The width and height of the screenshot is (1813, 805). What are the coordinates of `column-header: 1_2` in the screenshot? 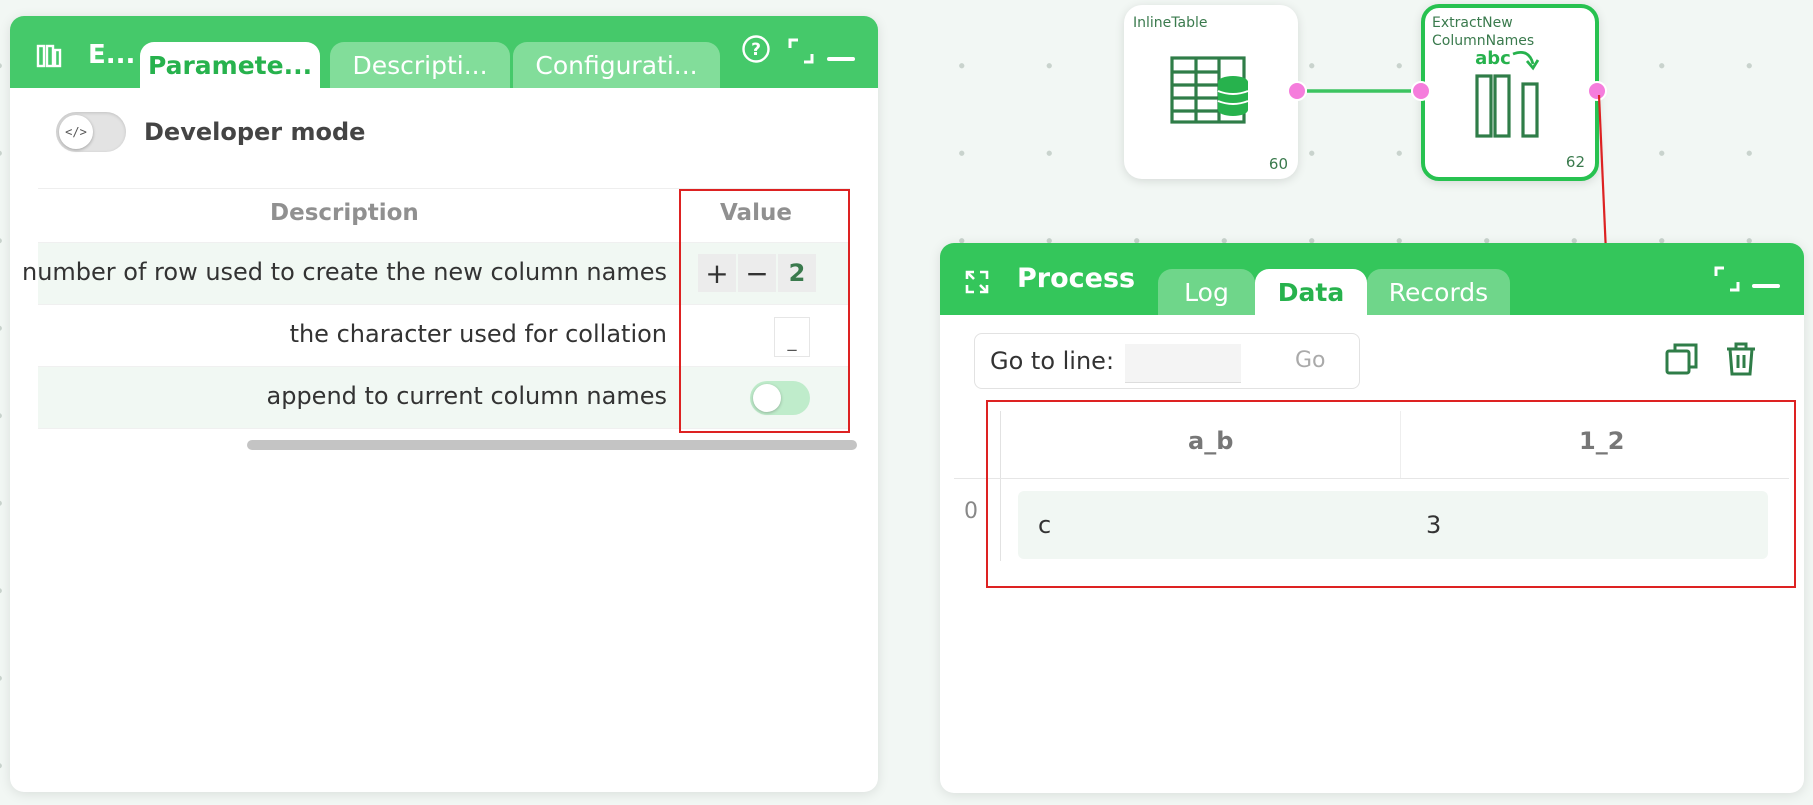 It's located at (1601, 441).